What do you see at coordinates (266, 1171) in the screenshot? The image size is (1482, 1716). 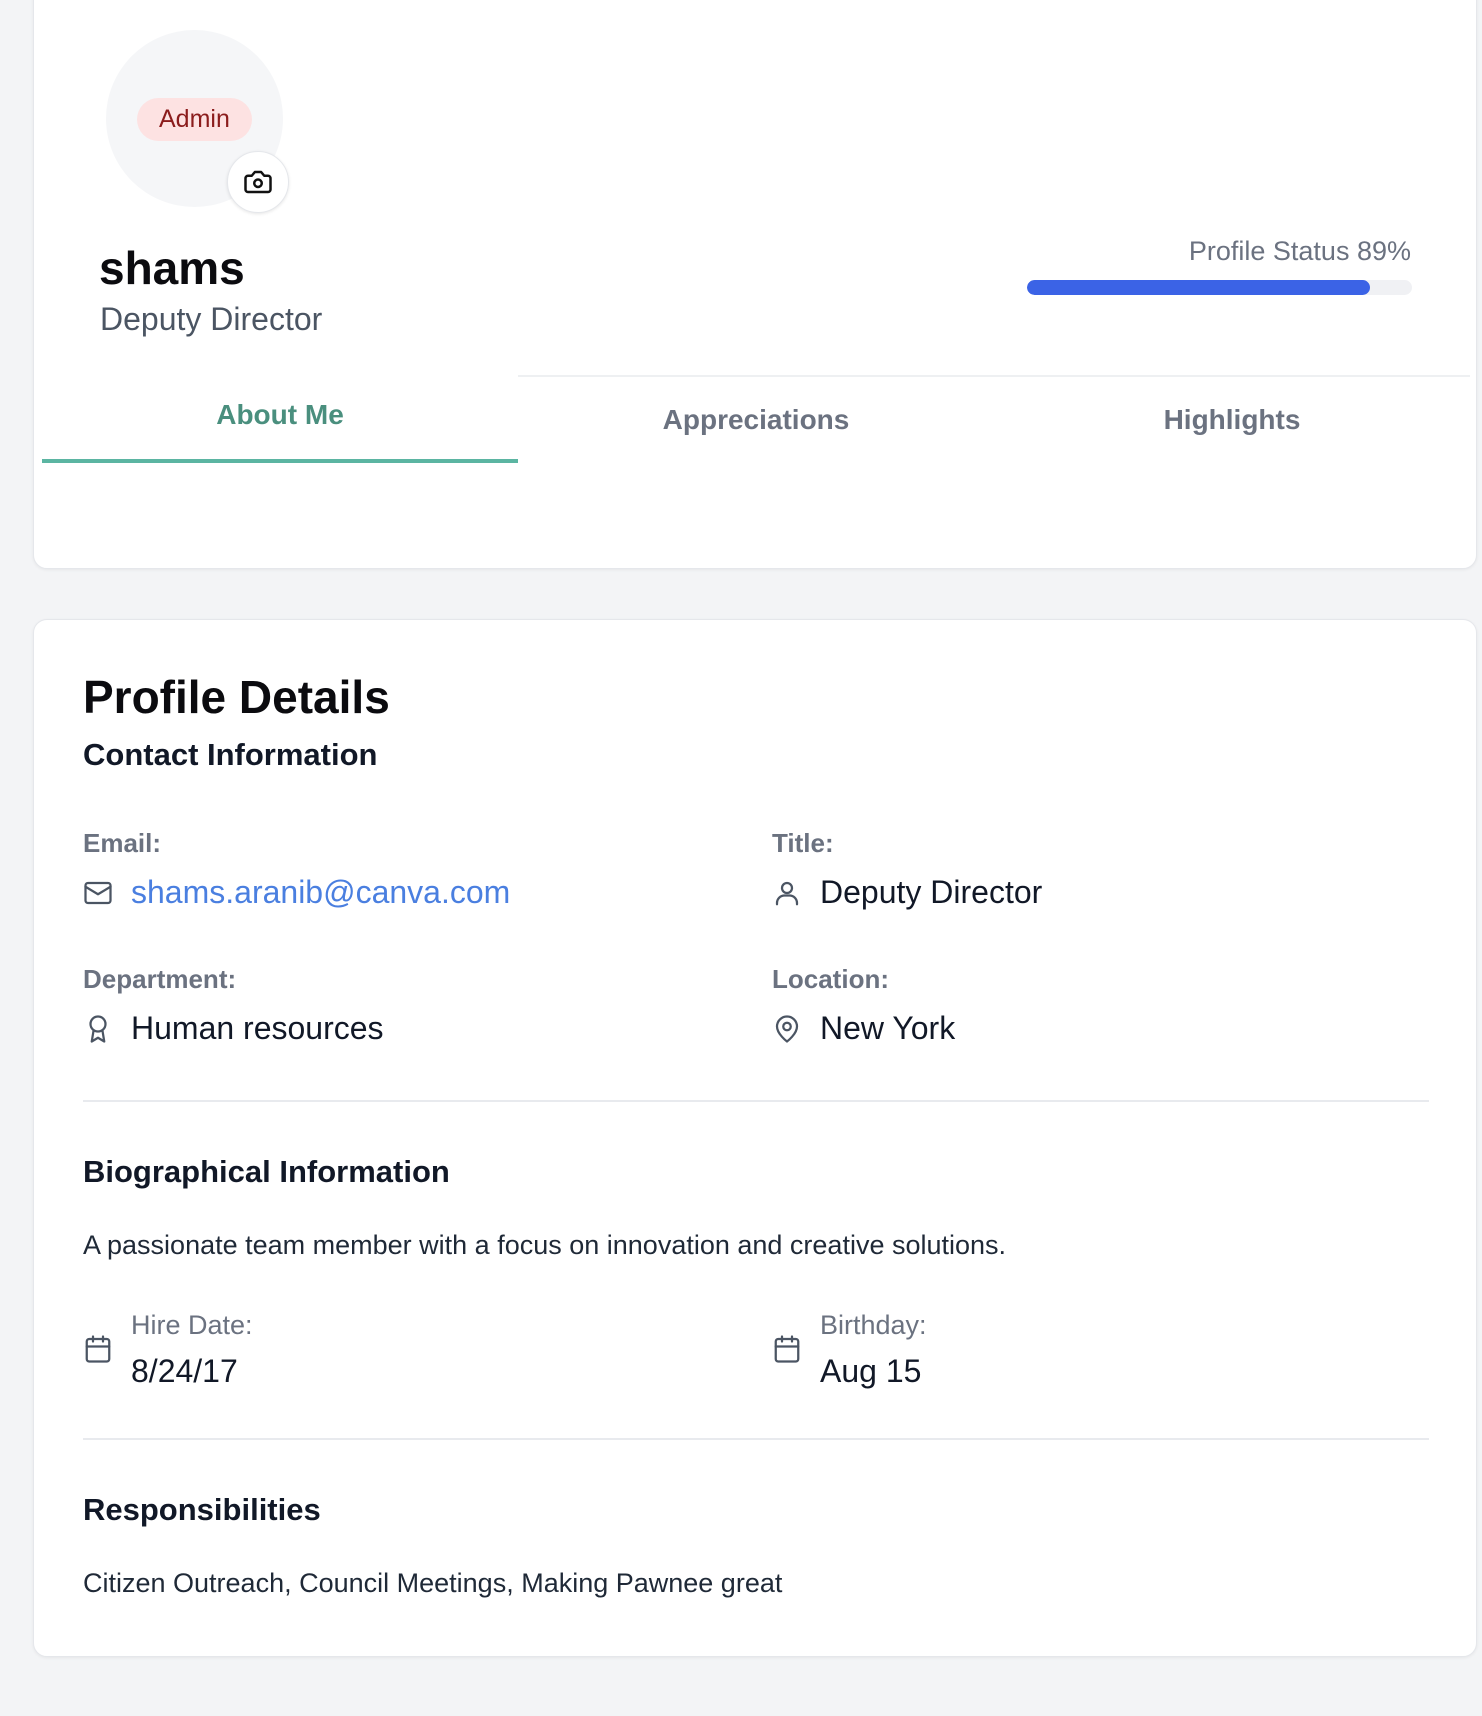 I see `biographical-information-heading: Biographical Information` at bounding box center [266, 1171].